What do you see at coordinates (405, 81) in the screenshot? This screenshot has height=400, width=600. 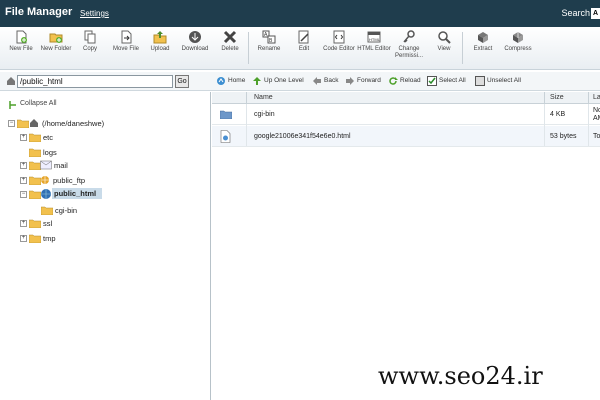 I see `reload-button: Reload` at bounding box center [405, 81].